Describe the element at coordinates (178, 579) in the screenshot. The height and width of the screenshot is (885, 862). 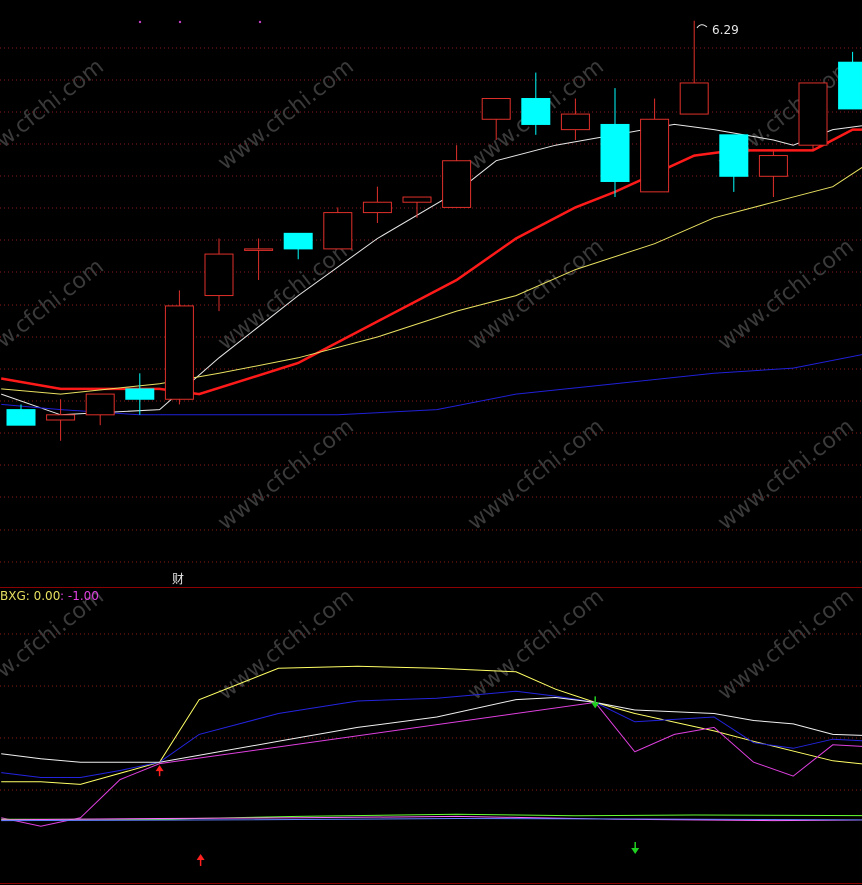
I see `finance-marker: 财` at that location.